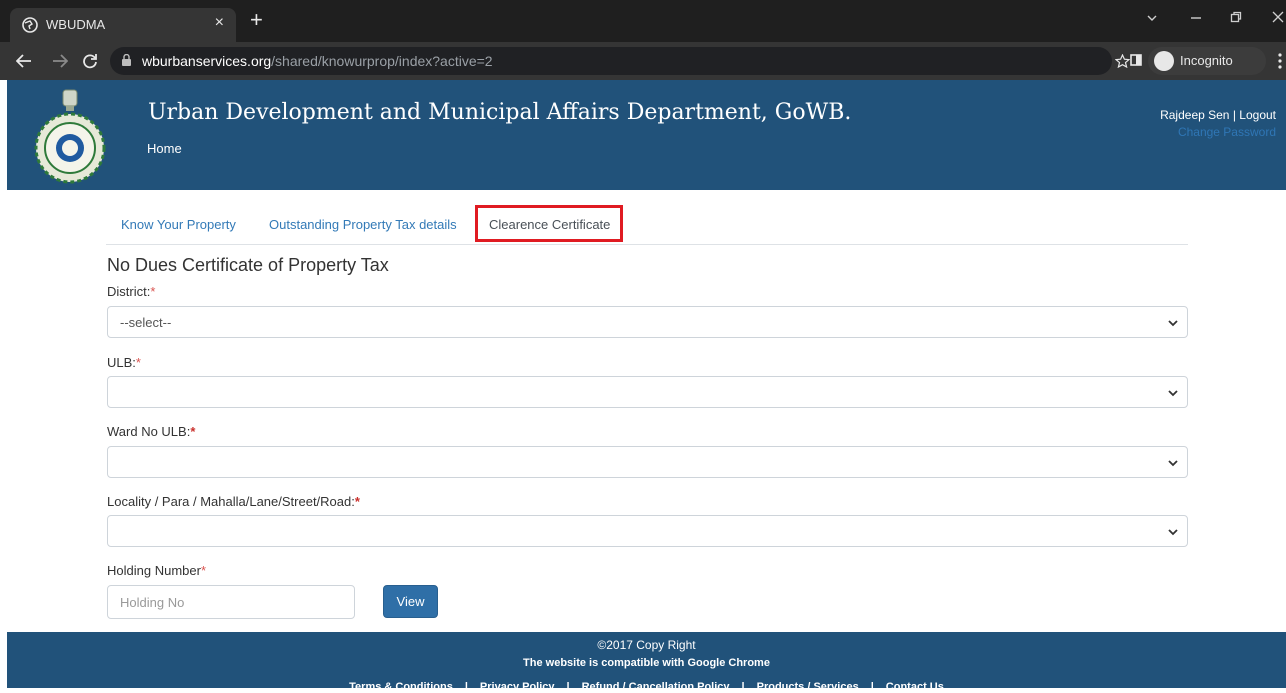 The image size is (1286, 693). What do you see at coordinates (123, 25) in the screenshot?
I see `browser-tab: WBUDMA ×` at bounding box center [123, 25].